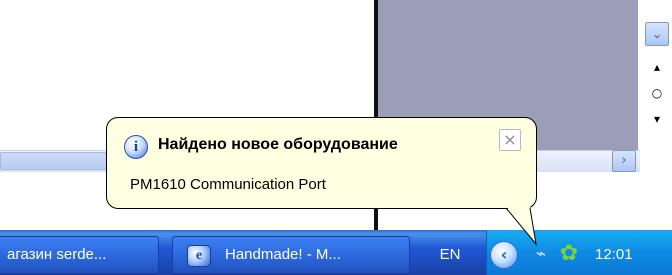 This screenshot has width=672, height=275. What do you see at coordinates (199, 256) in the screenshot?
I see `internet-explorer-icon: e` at bounding box center [199, 256].